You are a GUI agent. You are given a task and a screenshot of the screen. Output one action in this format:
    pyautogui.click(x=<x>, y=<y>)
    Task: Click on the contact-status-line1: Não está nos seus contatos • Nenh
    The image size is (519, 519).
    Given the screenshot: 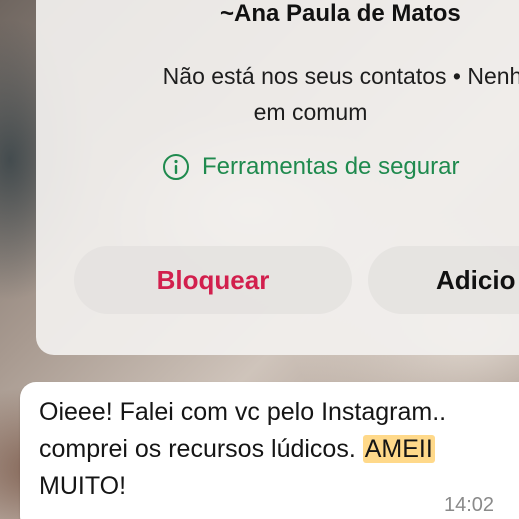 What is the action you would take?
    pyautogui.click(x=340, y=76)
    